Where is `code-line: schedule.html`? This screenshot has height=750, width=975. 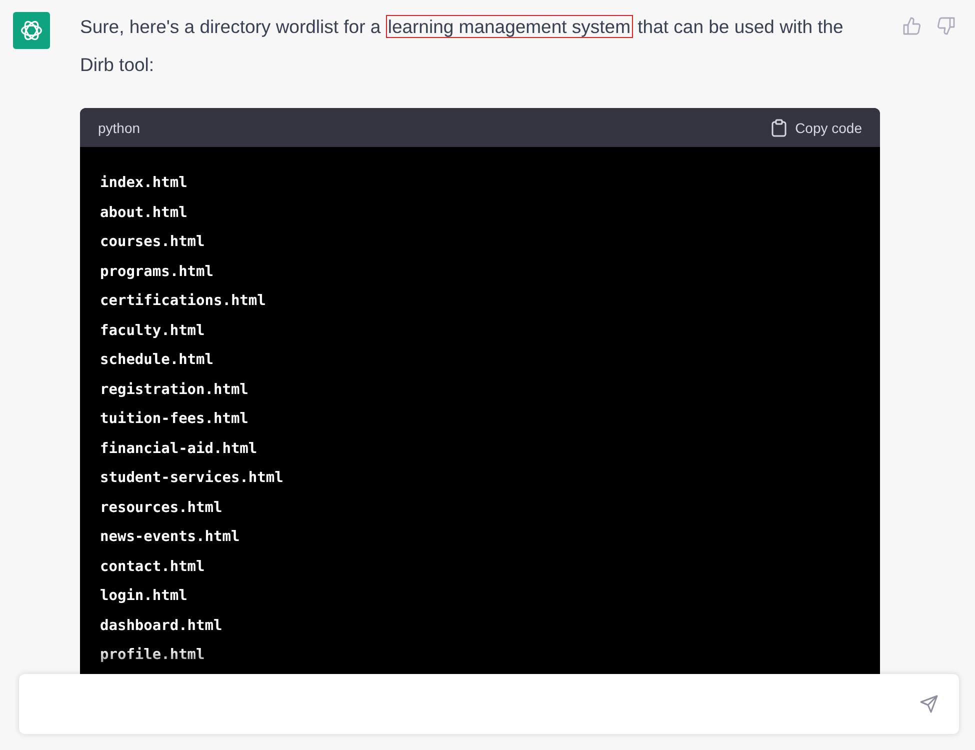
code-line: schedule.html is located at coordinates (157, 360).